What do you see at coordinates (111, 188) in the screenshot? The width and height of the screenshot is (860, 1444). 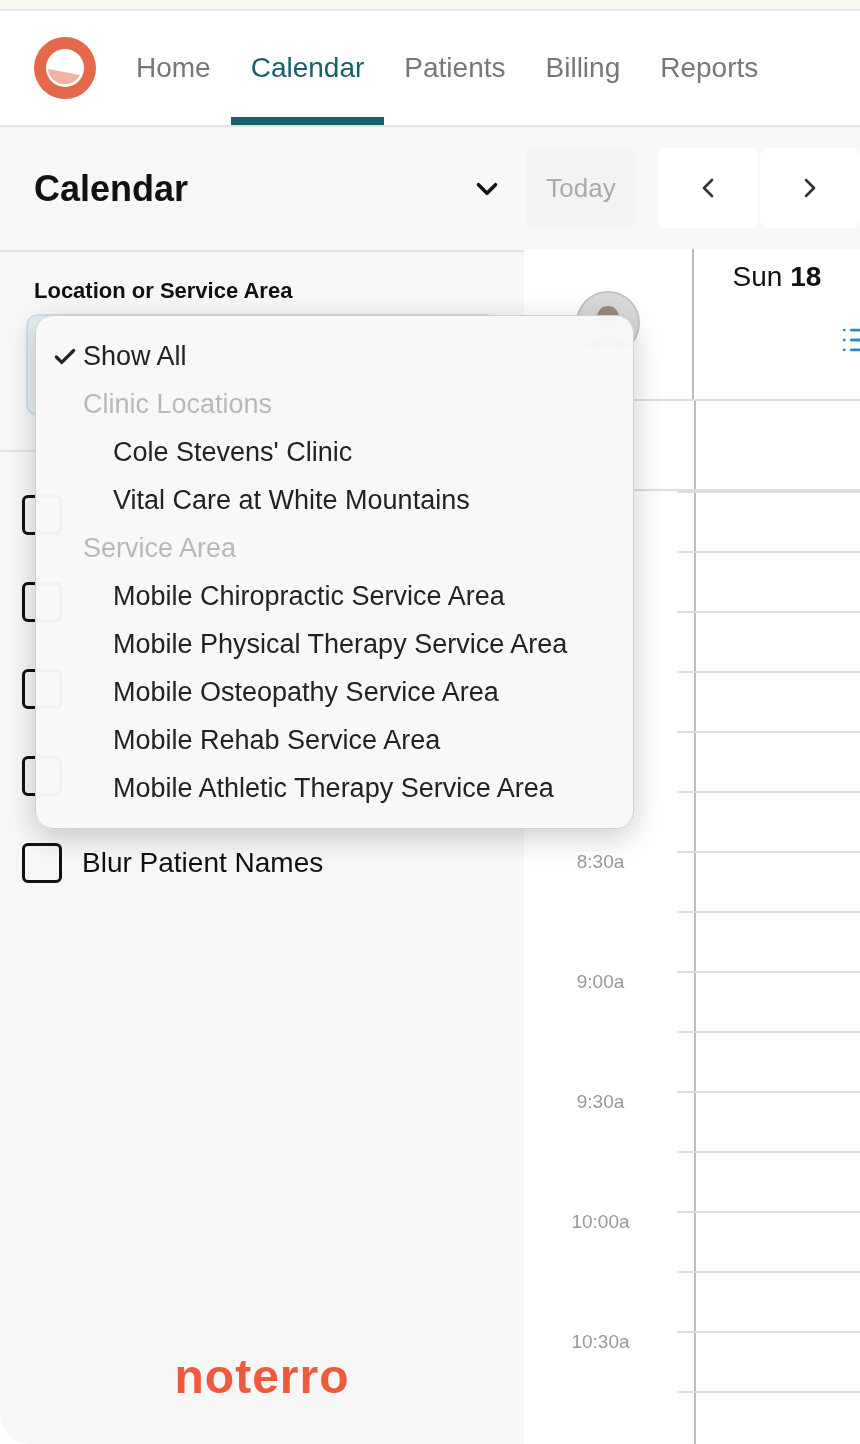 I see `sidebar-title: Calendar` at bounding box center [111, 188].